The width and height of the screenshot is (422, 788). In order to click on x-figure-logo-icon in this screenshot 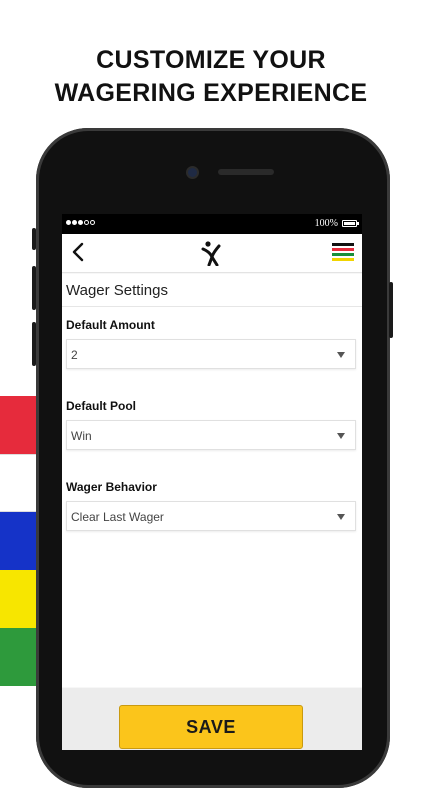, I will do `click(211, 253)`.